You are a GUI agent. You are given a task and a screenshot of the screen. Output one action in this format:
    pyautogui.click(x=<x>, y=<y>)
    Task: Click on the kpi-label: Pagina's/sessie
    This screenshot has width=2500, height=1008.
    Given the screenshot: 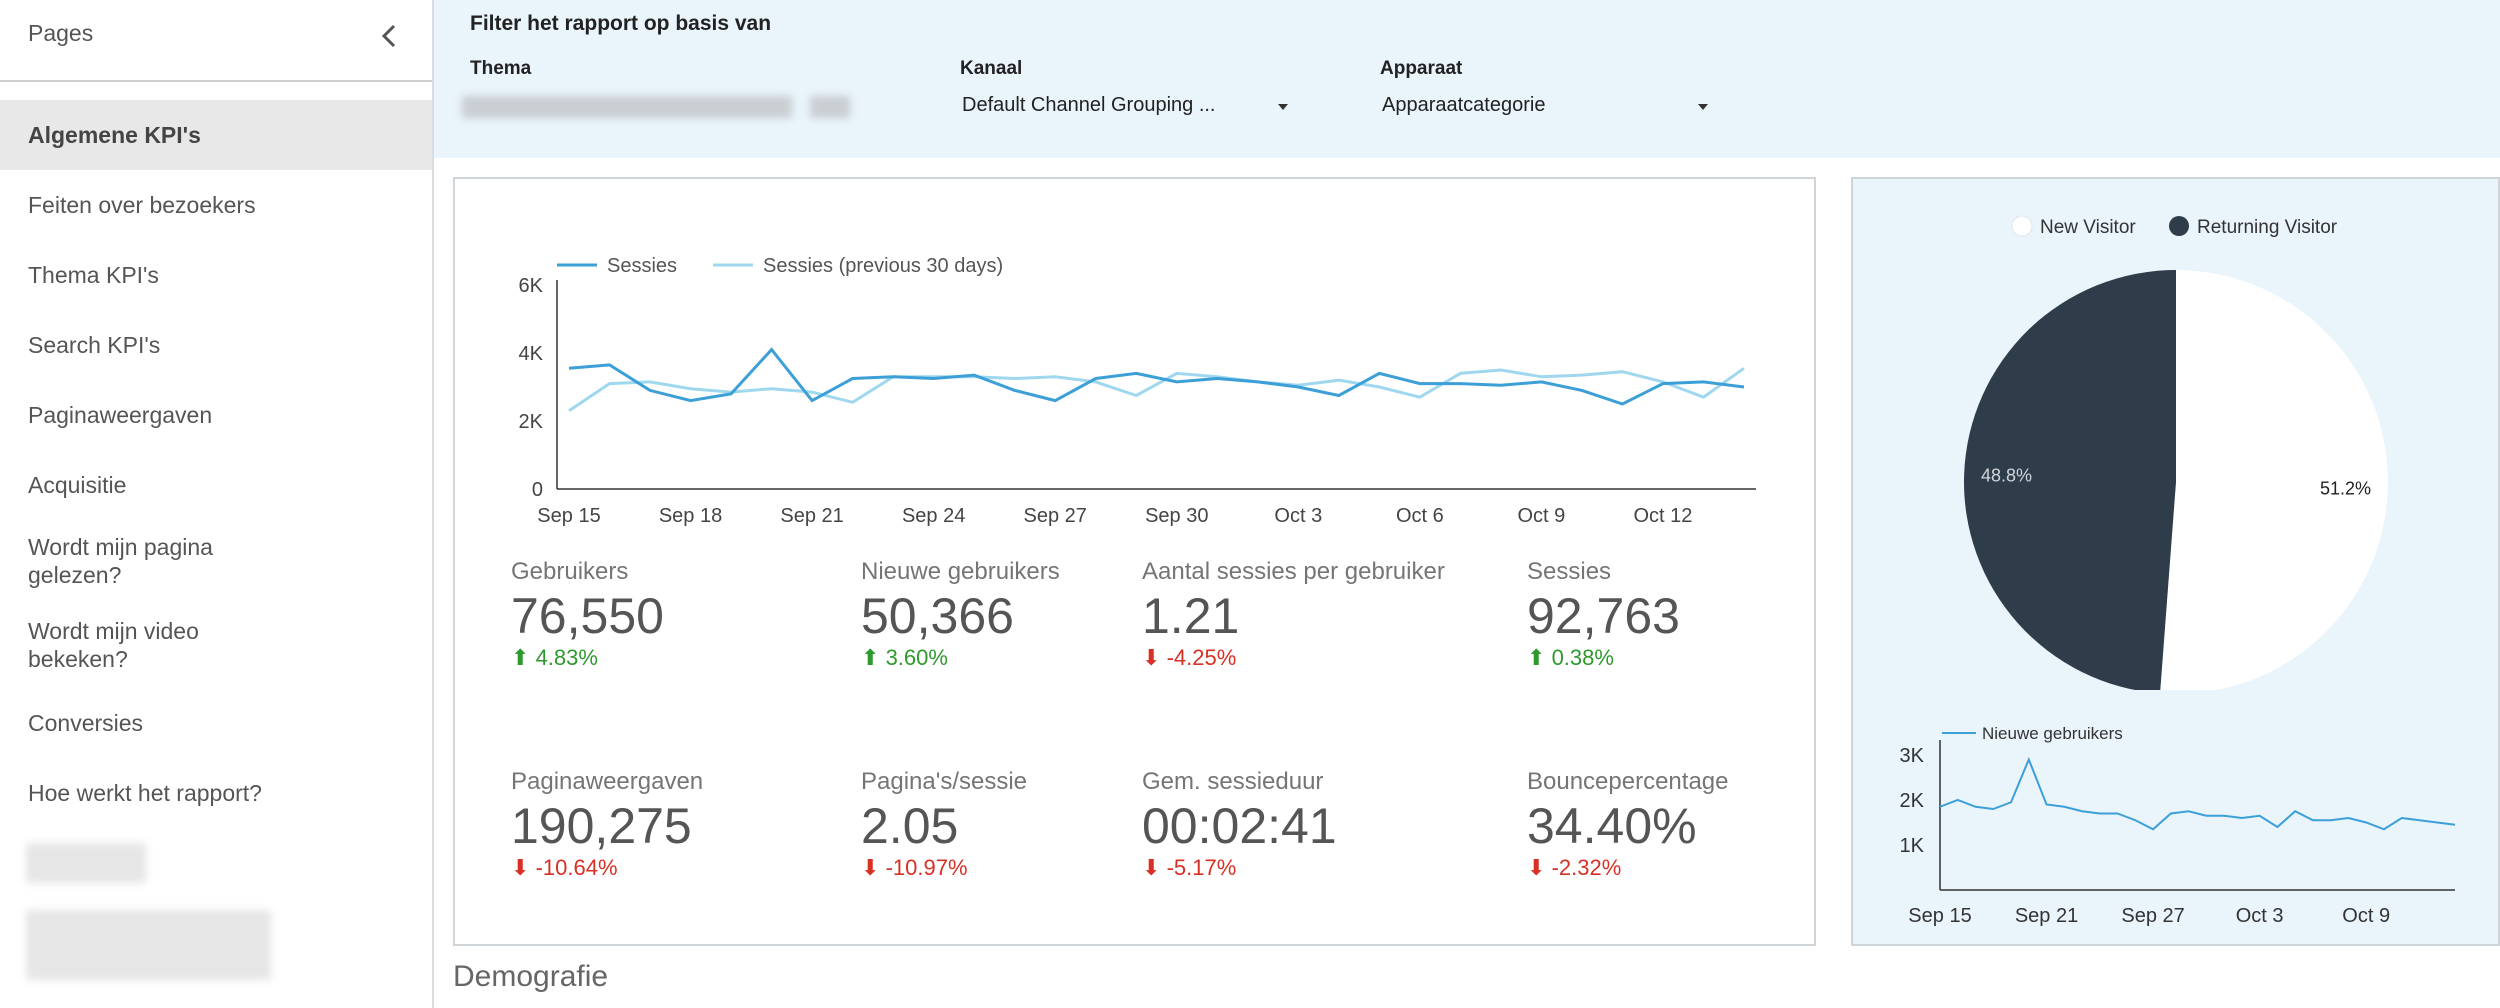 What is the action you would take?
    pyautogui.click(x=944, y=781)
    